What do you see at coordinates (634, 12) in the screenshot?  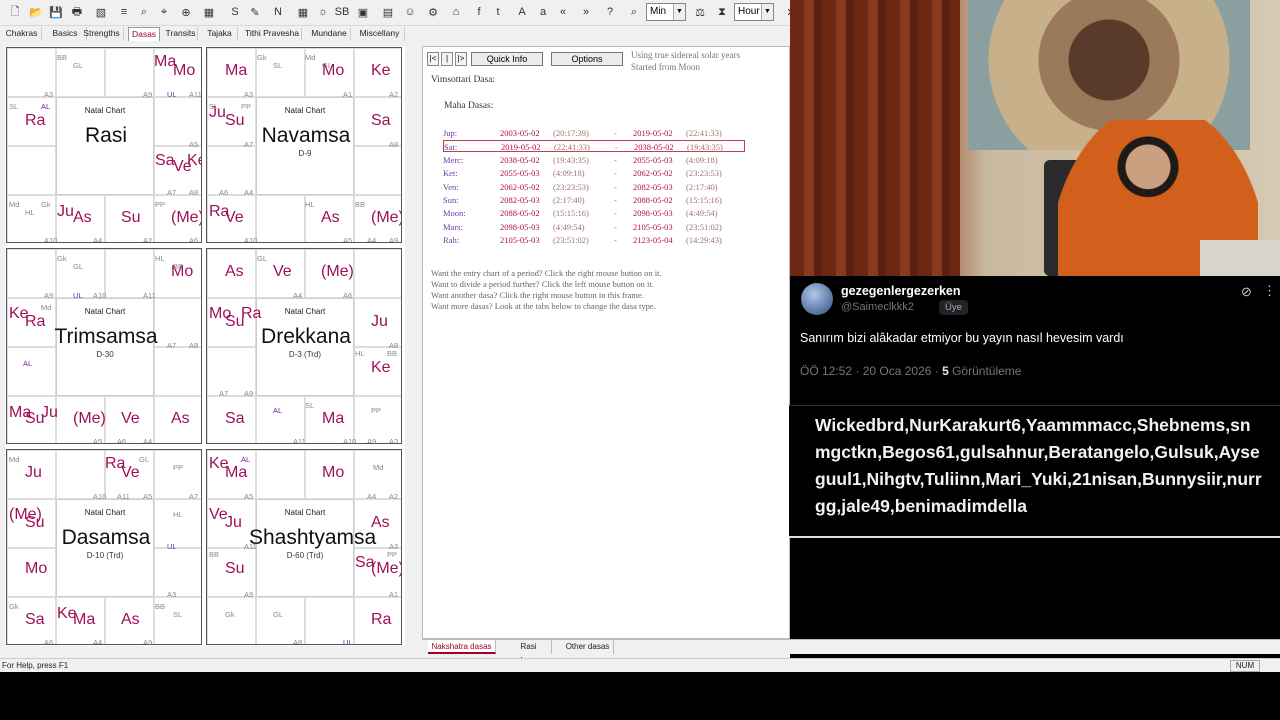 I see `zoom-icon: ⌕` at bounding box center [634, 12].